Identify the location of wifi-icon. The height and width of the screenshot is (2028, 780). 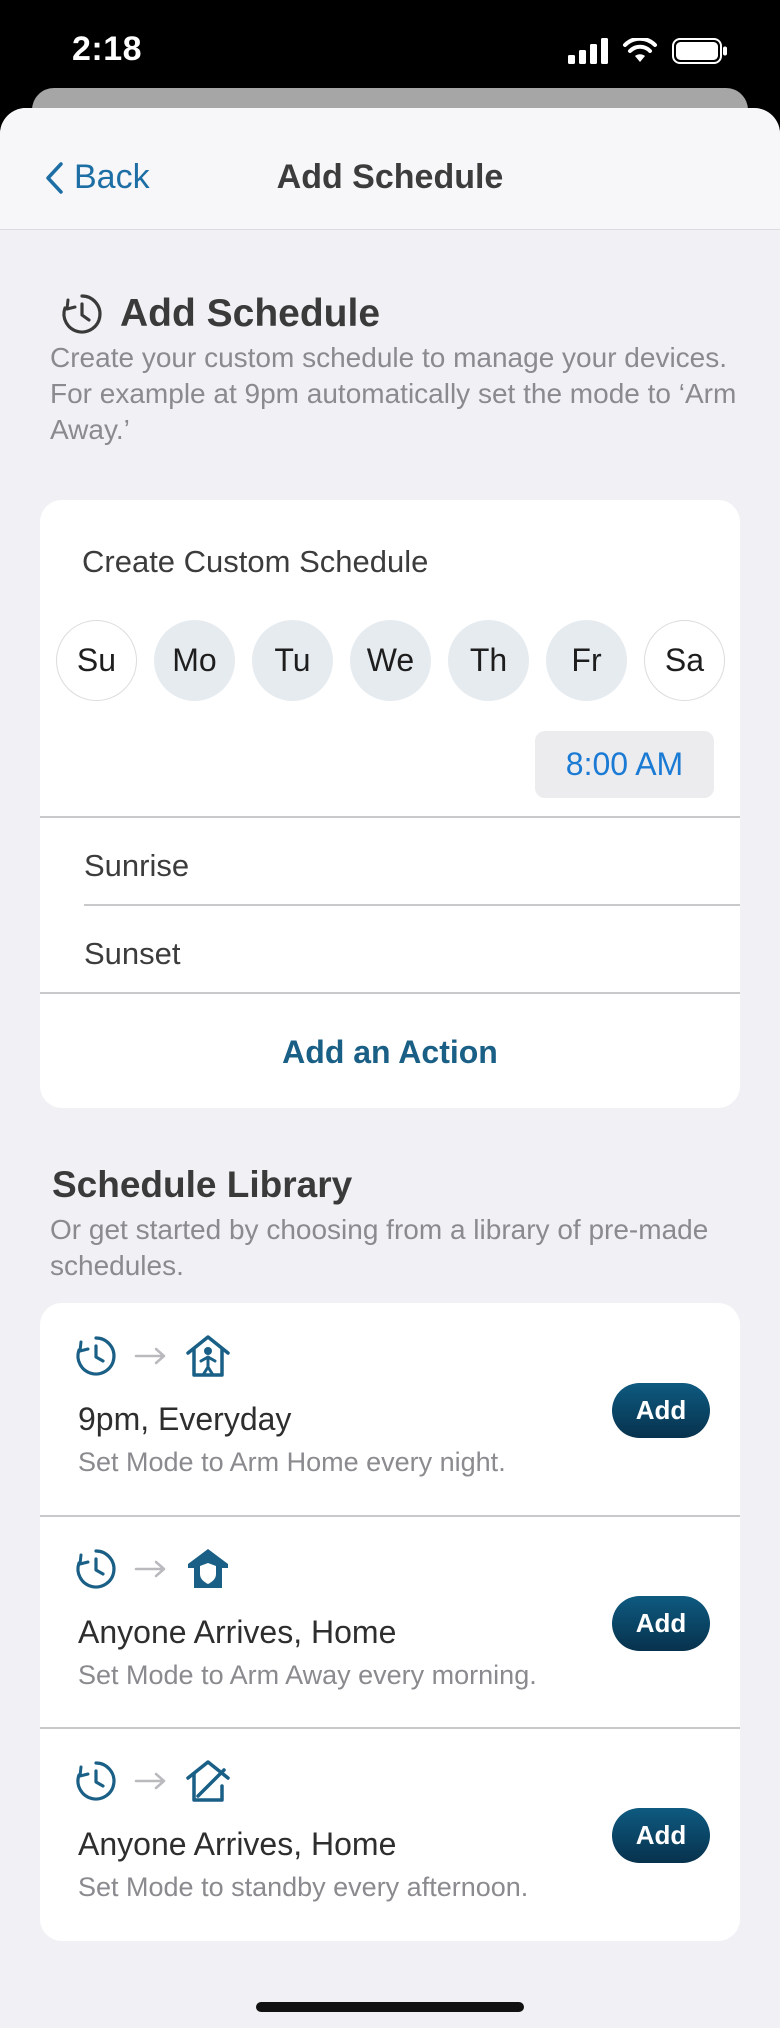
(640, 50).